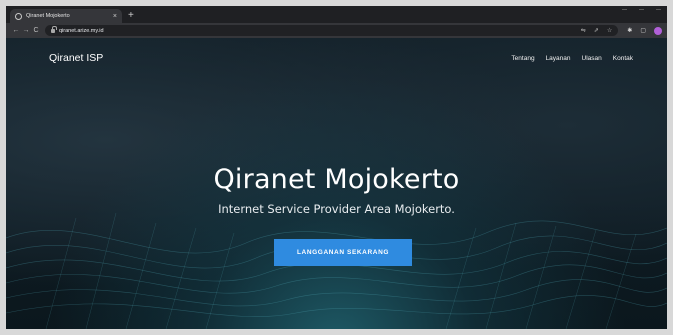 The height and width of the screenshot is (335, 673). What do you see at coordinates (658, 30) in the screenshot?
I see `profile-icon` at bounding box center [658, 30].